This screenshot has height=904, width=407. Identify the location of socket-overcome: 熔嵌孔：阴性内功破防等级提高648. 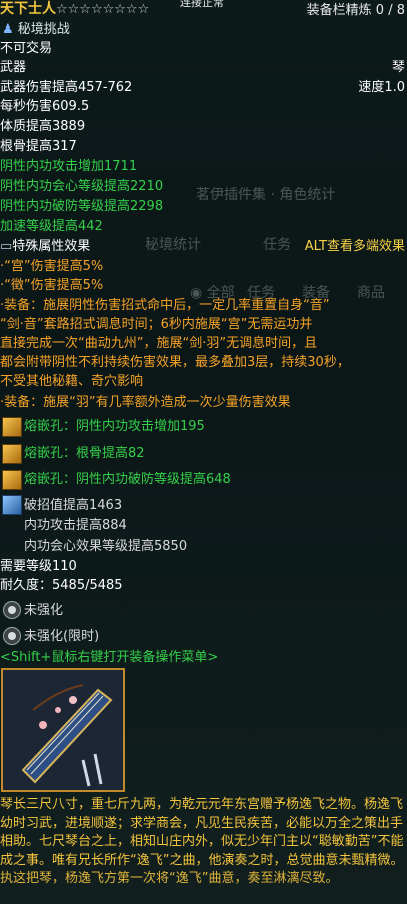
(127, 479).